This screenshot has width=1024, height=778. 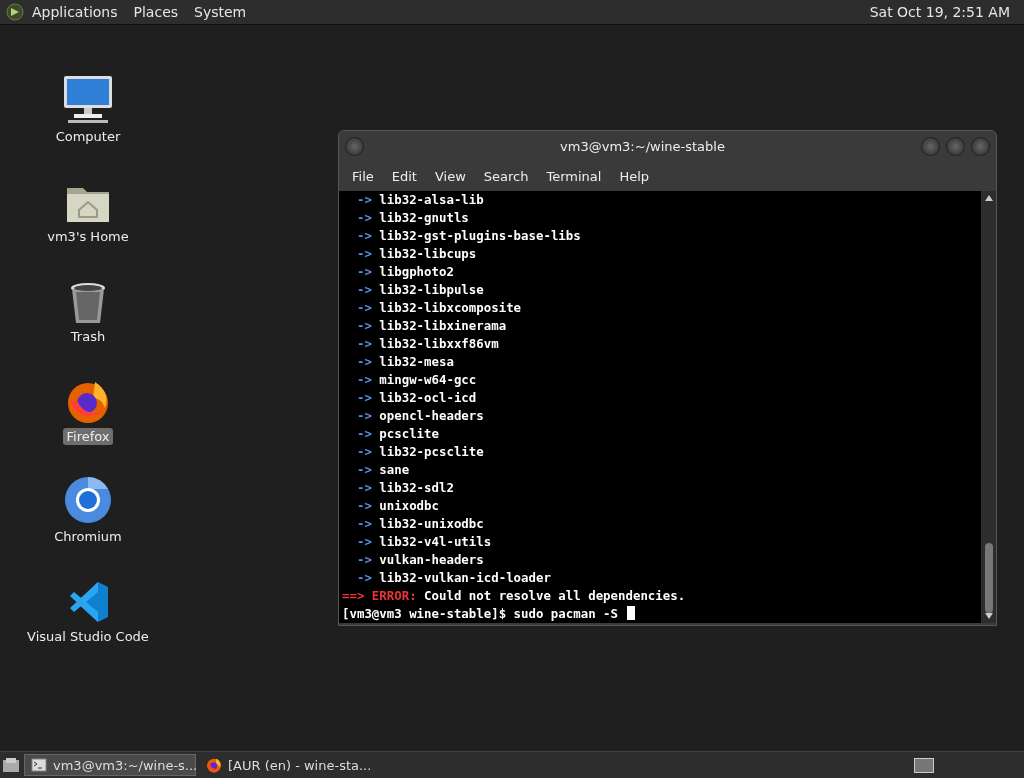 What do you see at coordinates (88, 636) in the screenshot?
I see `desktop-icon-label: Visual Studio Code` at bounding box center [88, 636].